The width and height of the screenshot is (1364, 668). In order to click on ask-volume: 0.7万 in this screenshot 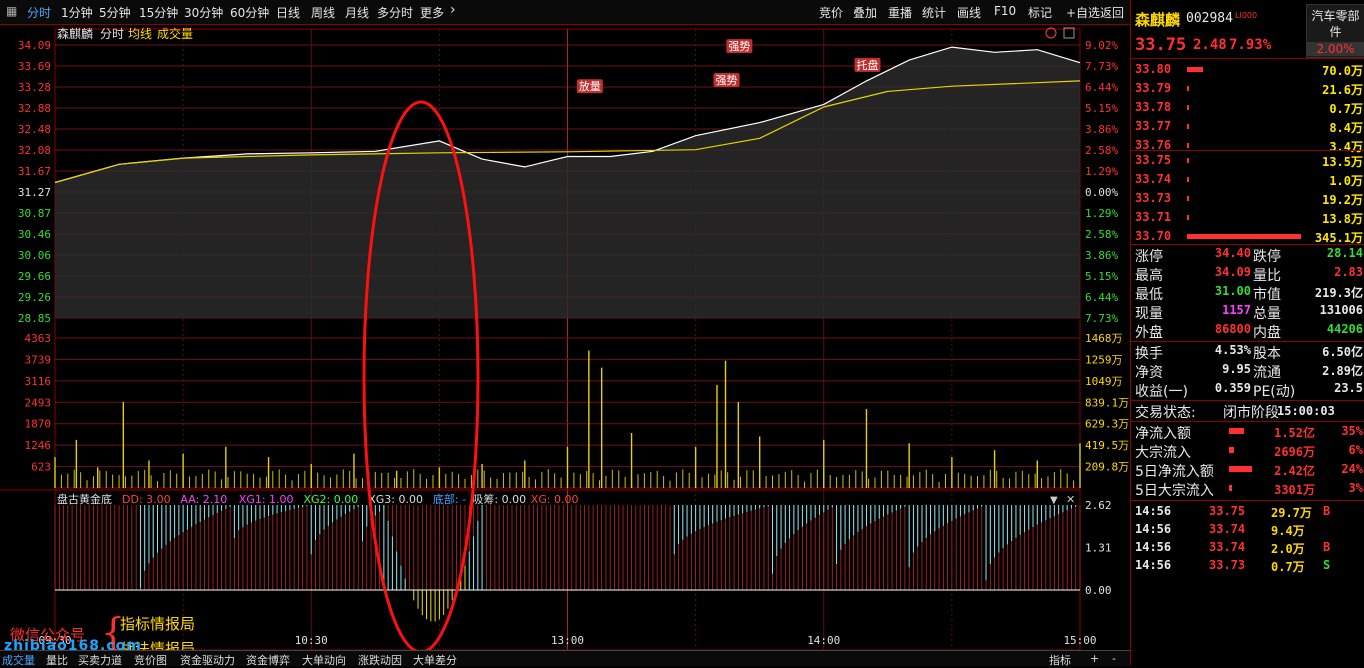, I will do `click(1346, 109)`.